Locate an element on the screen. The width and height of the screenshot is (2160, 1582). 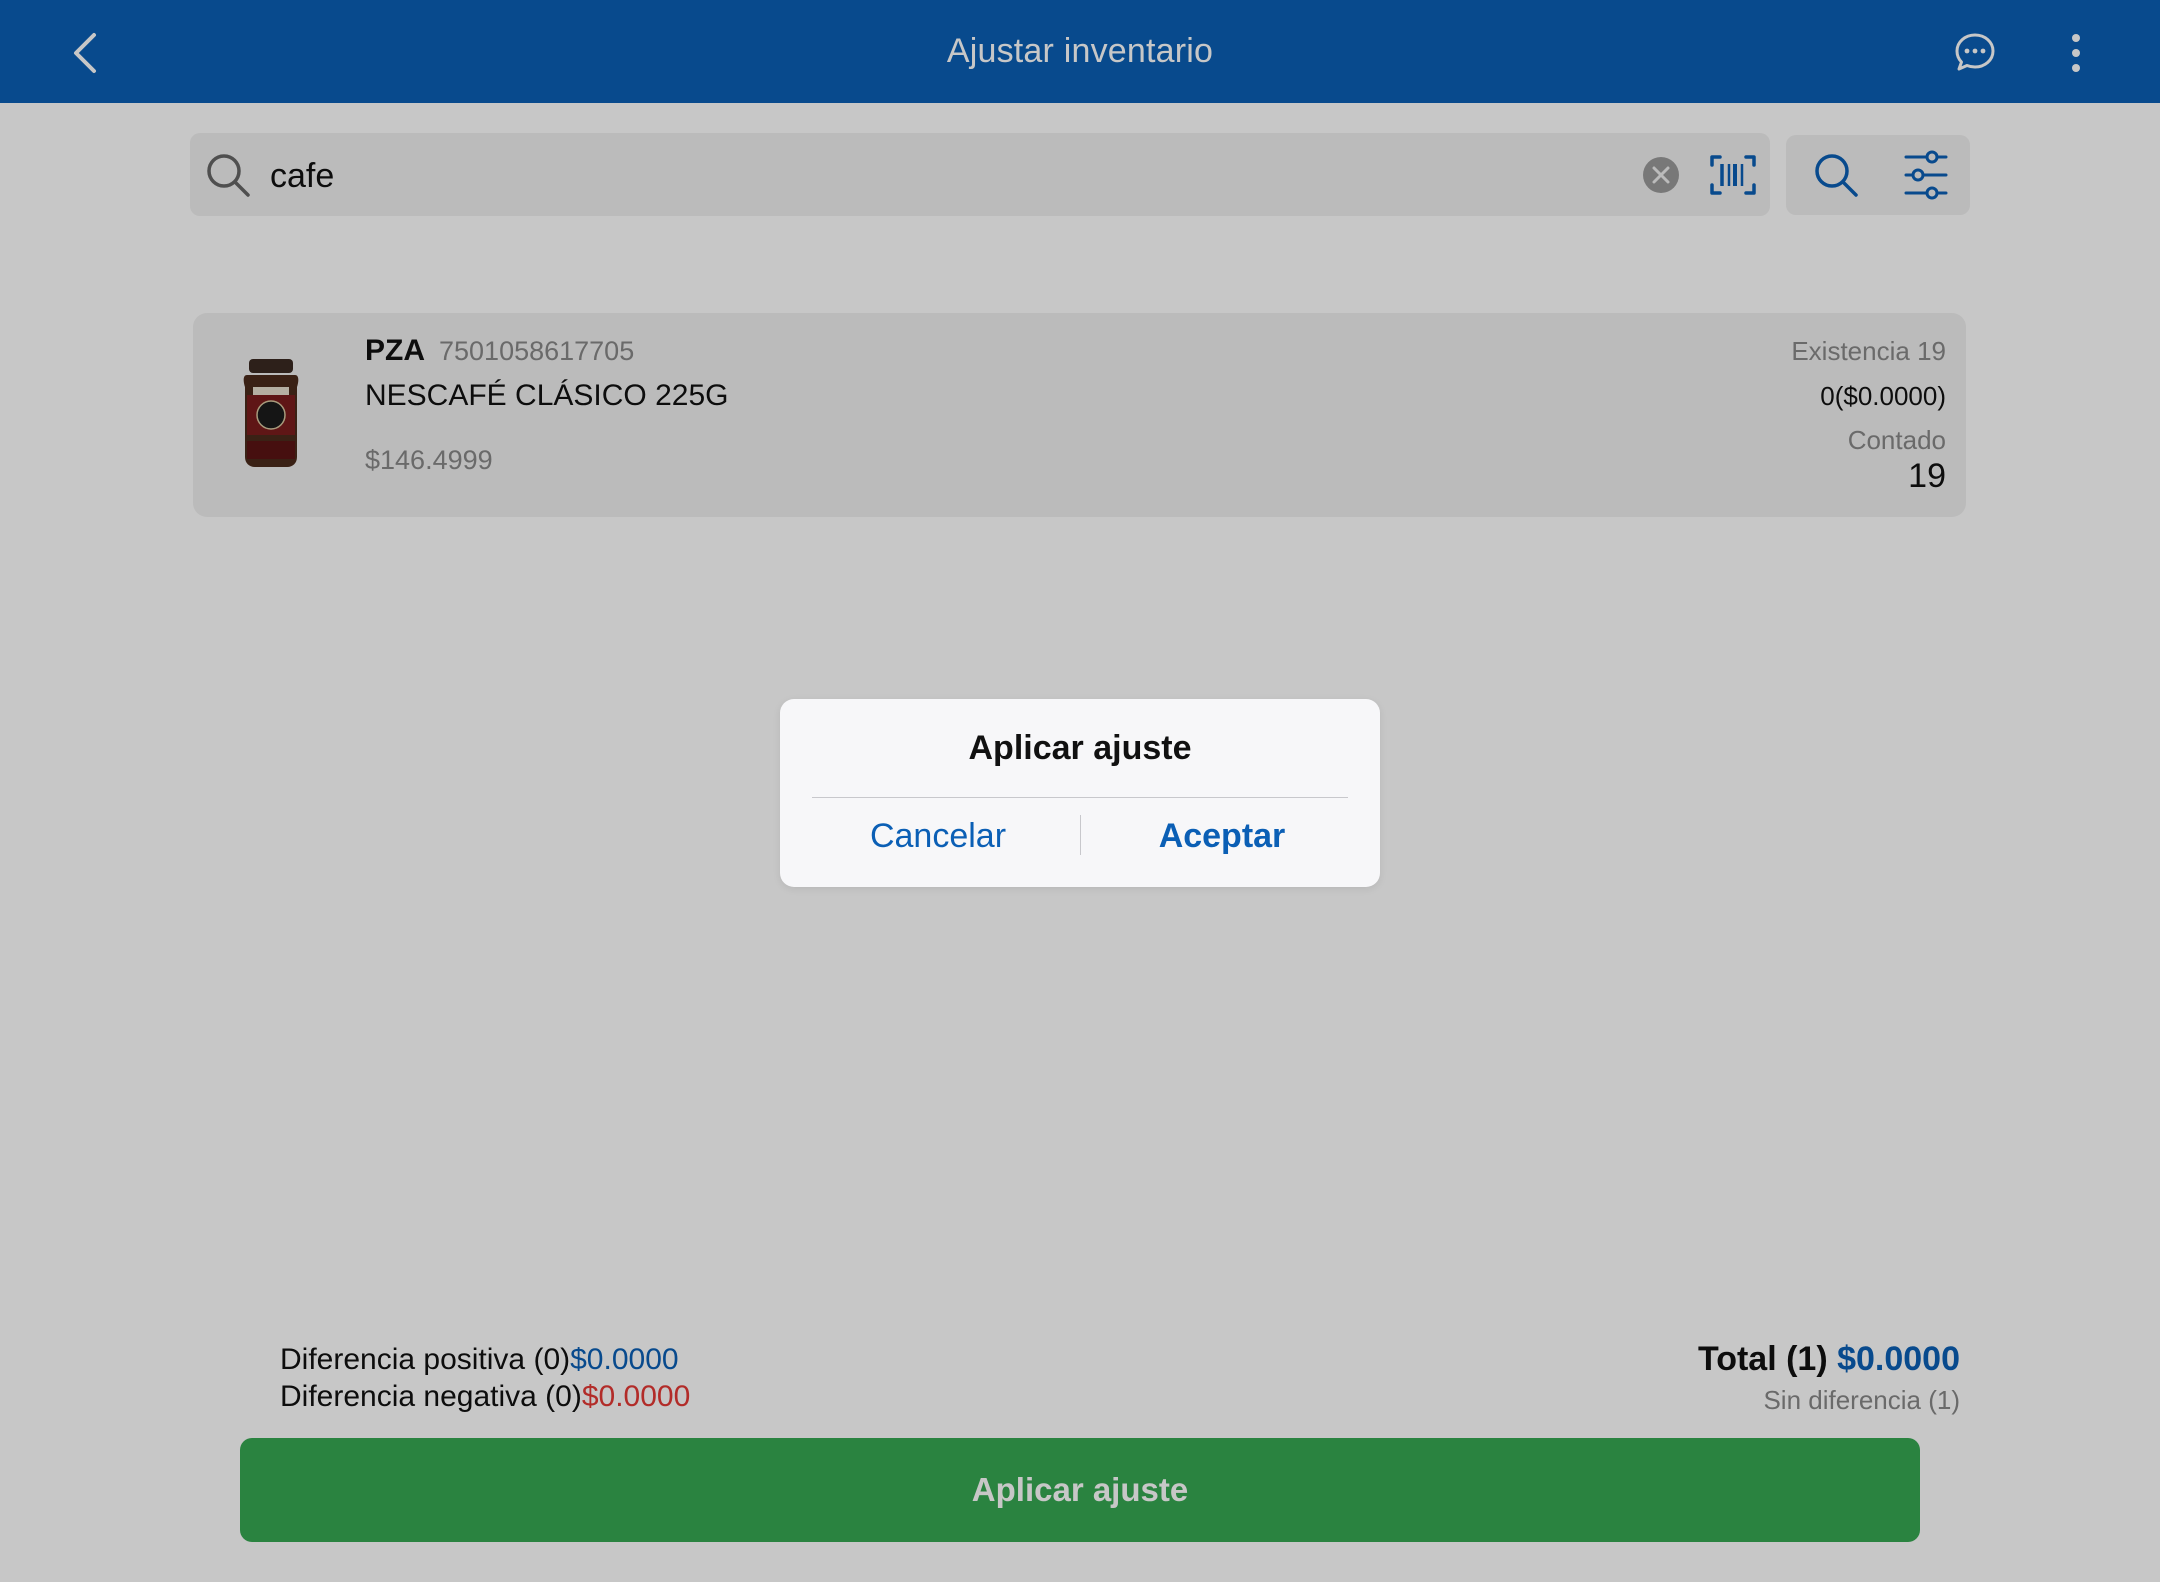
confirm-dialog: Aplicar ajuste Cancelar Aceptar is located at coordinates (1080, 793).